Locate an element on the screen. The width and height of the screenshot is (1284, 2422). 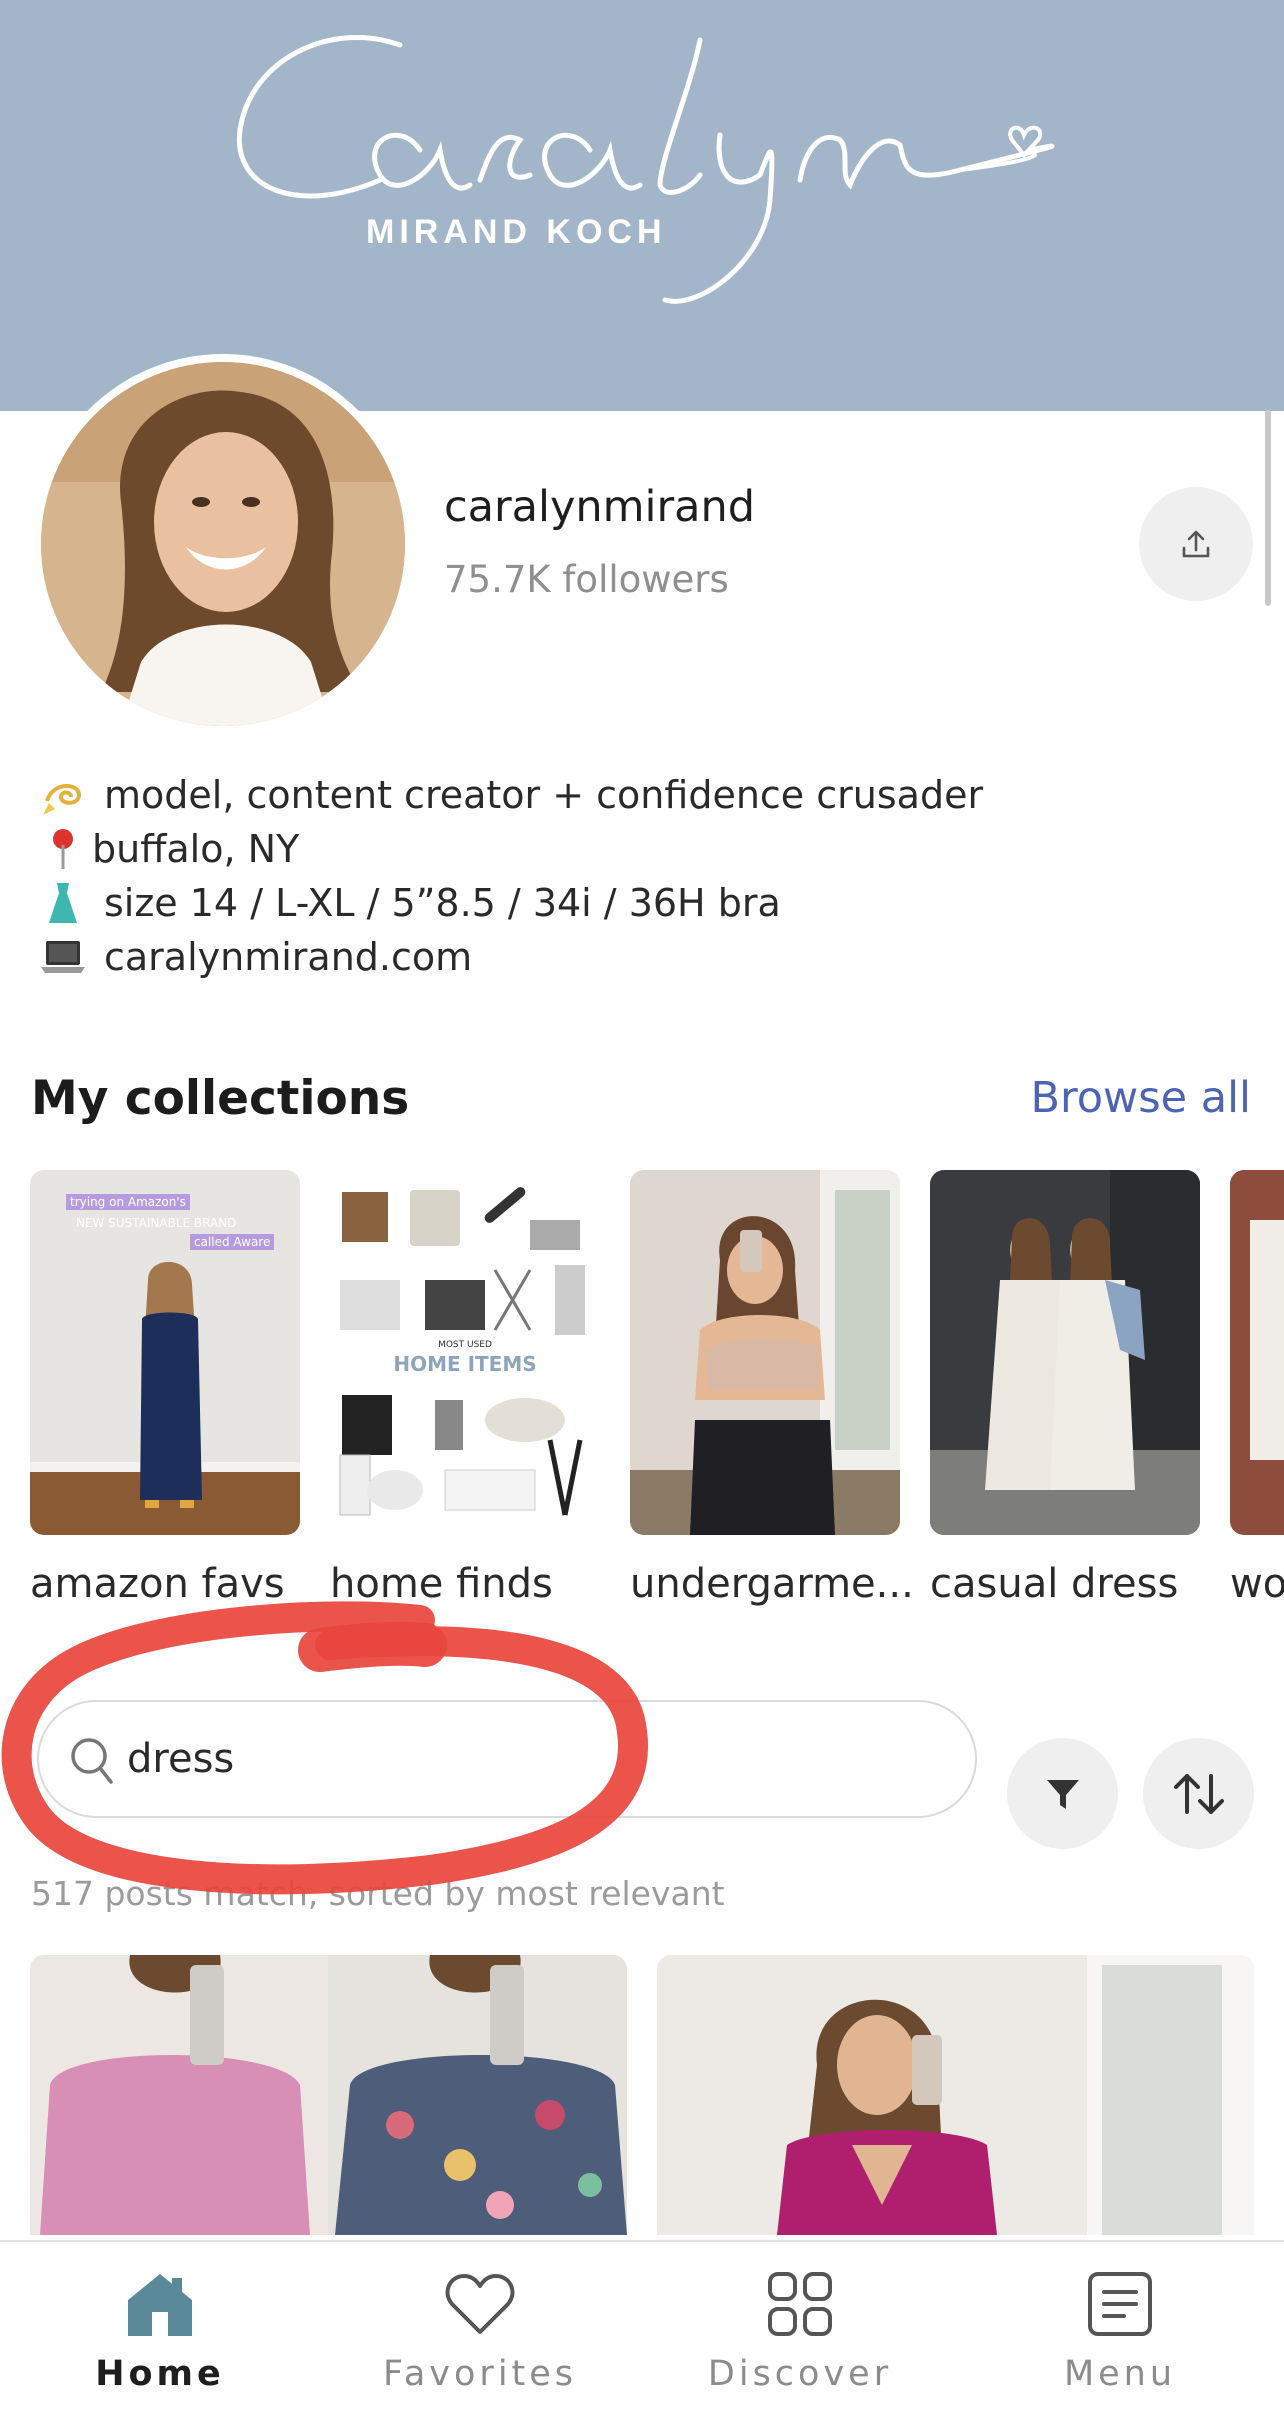
collection-thumbnail: MOST USED HOME ITEMS is located at coordinates (465, 1352).